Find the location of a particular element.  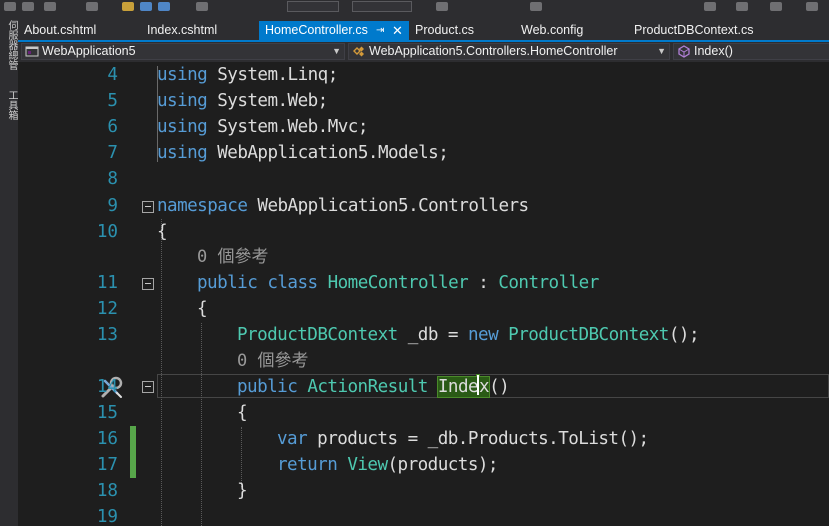

tab-label: About.cshtml is located at coordinates (60, 30).